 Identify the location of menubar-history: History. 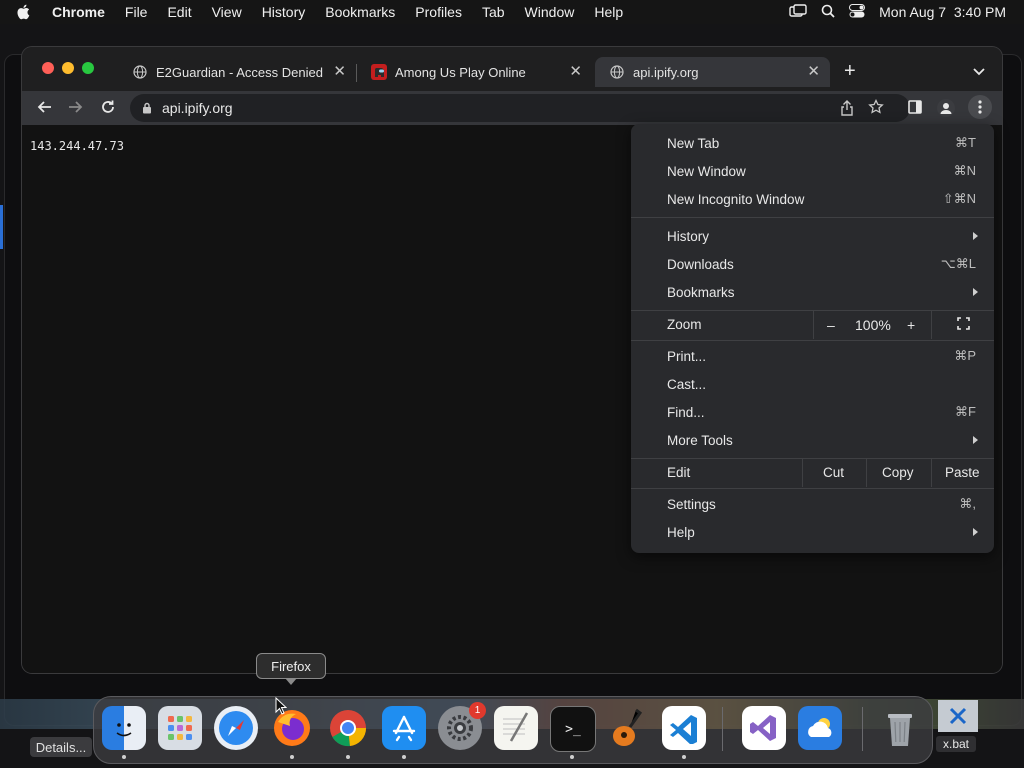
(284, 12).